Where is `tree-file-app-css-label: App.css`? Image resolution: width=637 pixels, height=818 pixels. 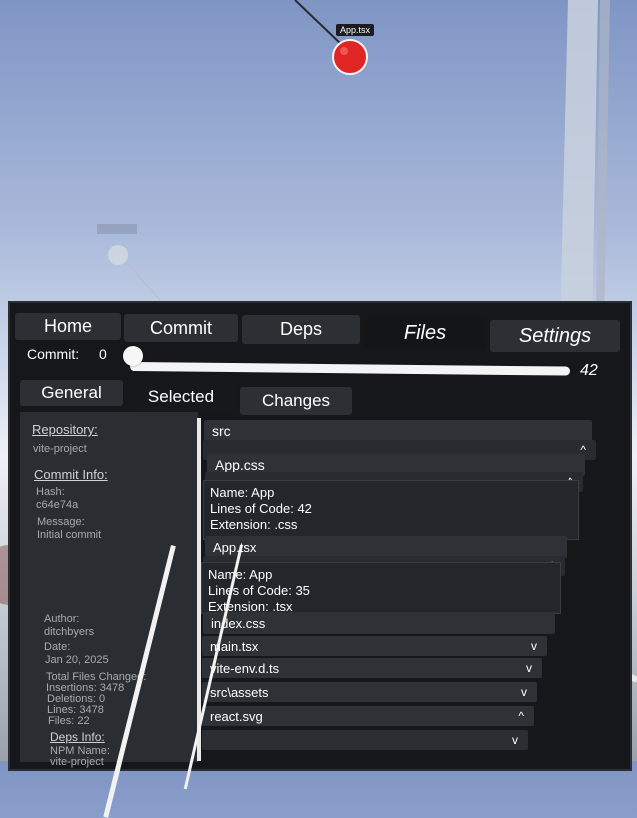 tree-file-app-css-label: App.css is located at coordinates (240, 465).